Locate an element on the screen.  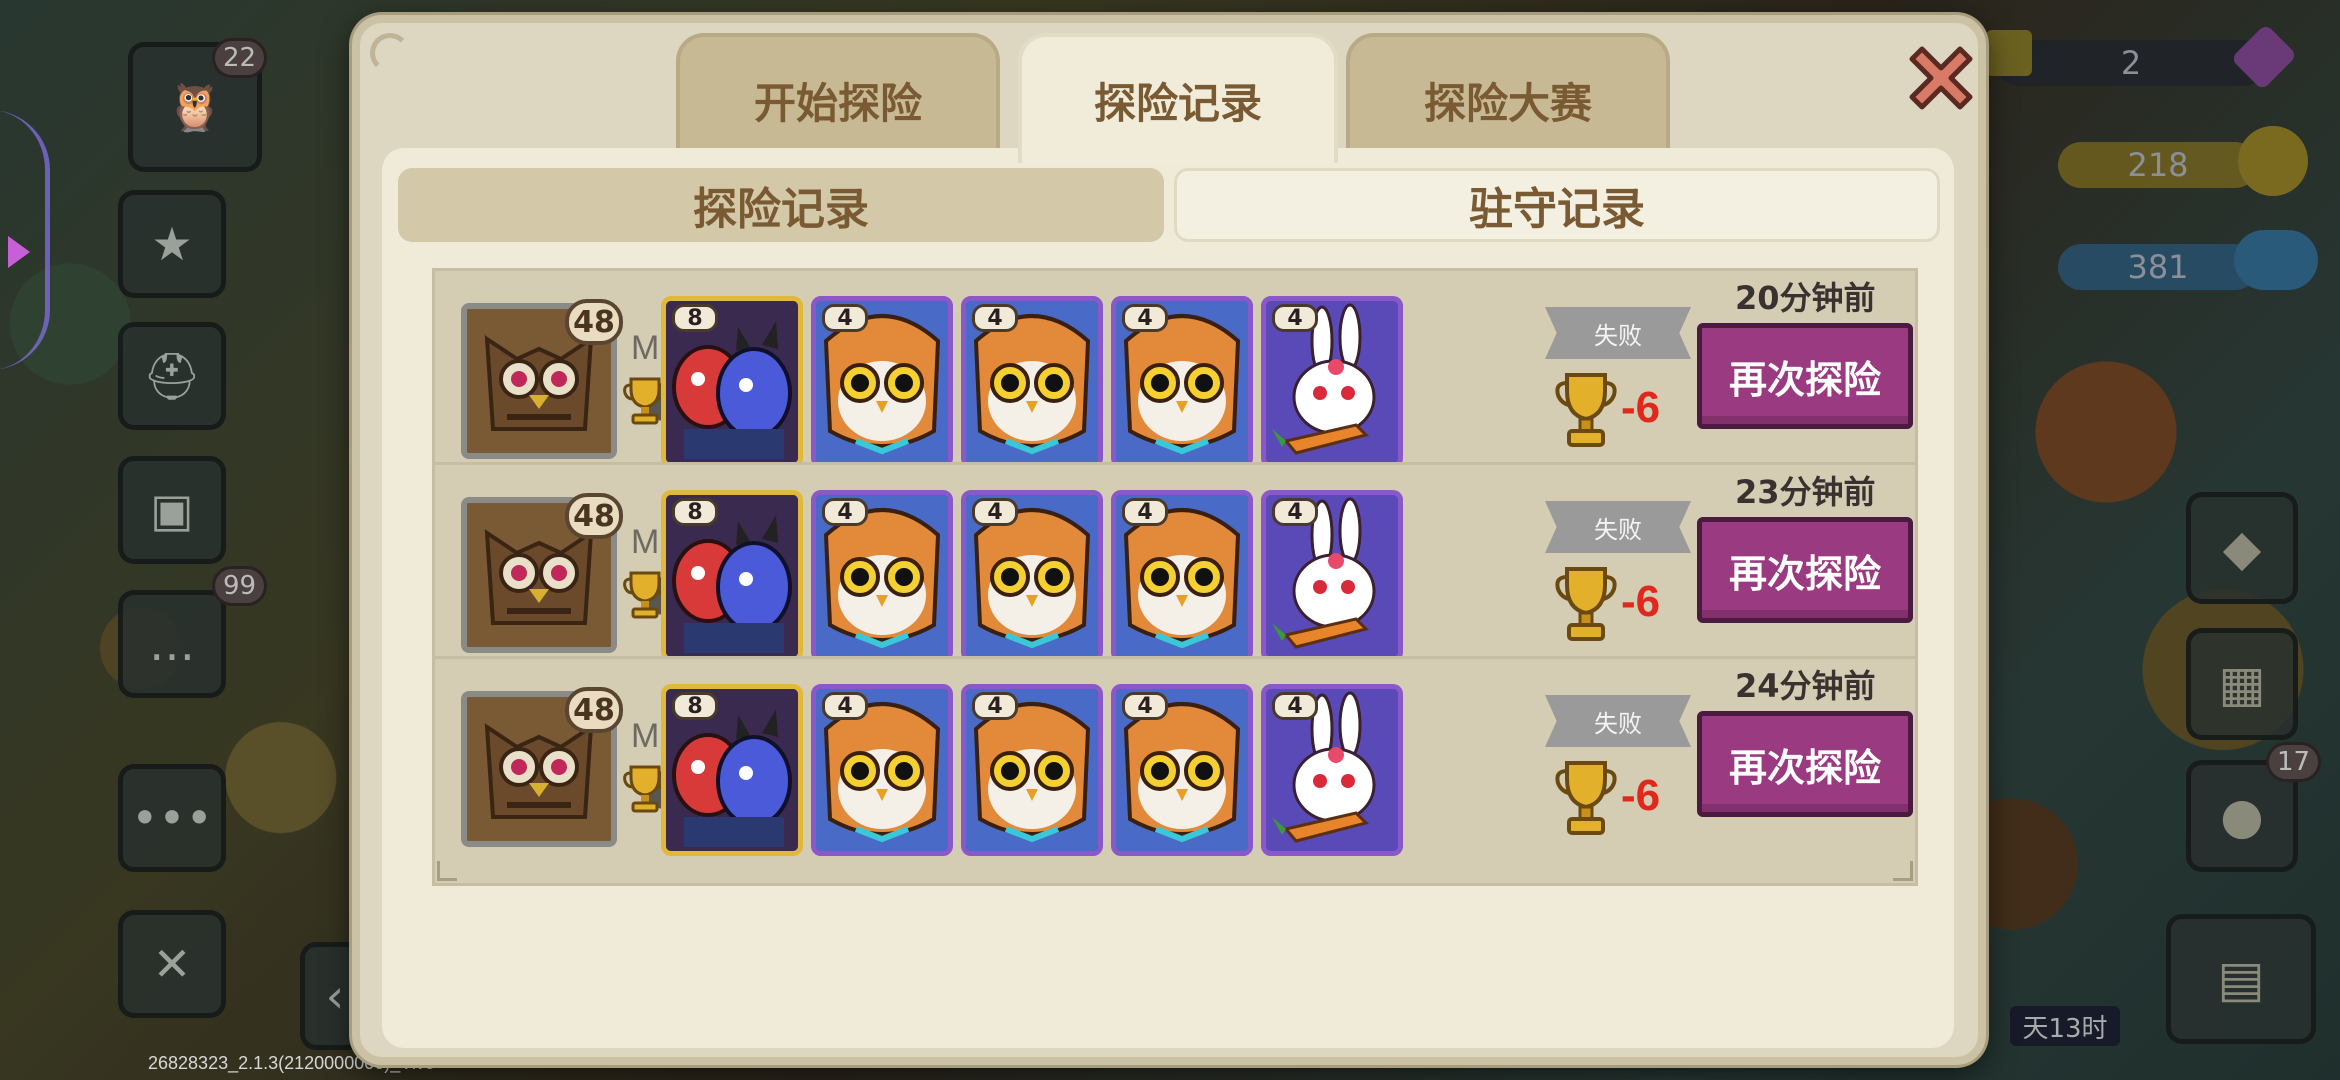
tab-expedition-contest: 探险大赛 is located at coordinates (1508, 98).